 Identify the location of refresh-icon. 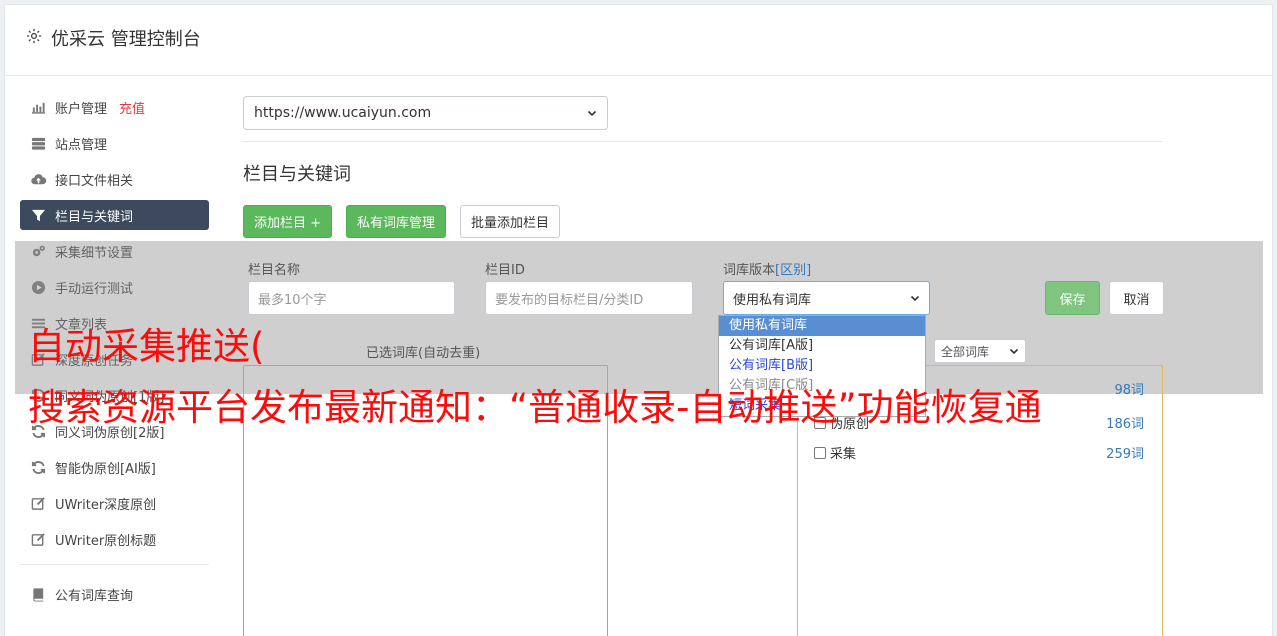
(38, 467).